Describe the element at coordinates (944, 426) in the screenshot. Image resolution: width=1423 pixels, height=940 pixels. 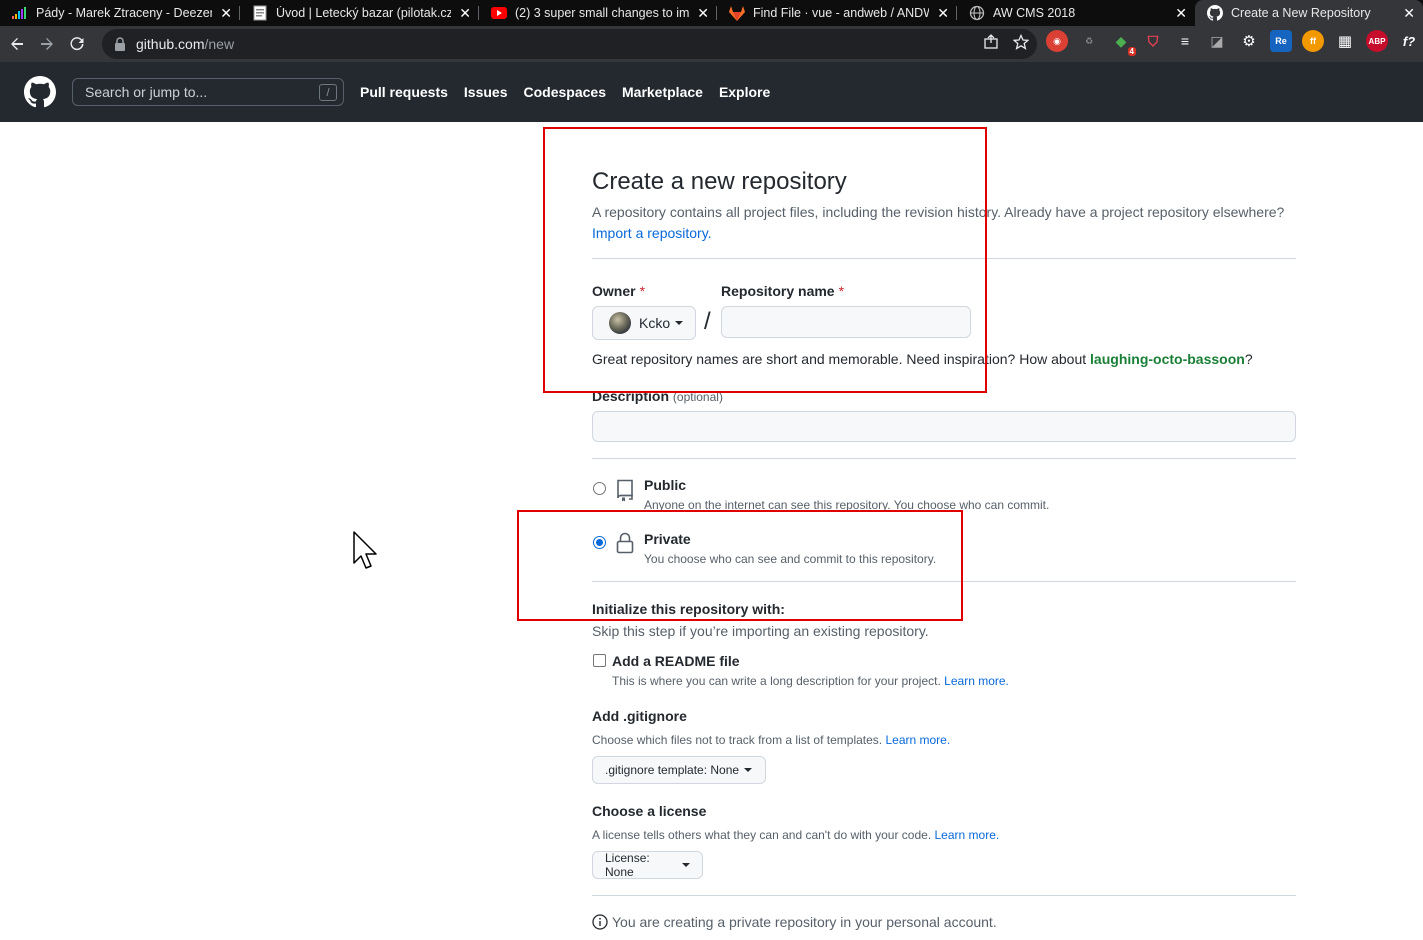
I see `description-input` at that location.